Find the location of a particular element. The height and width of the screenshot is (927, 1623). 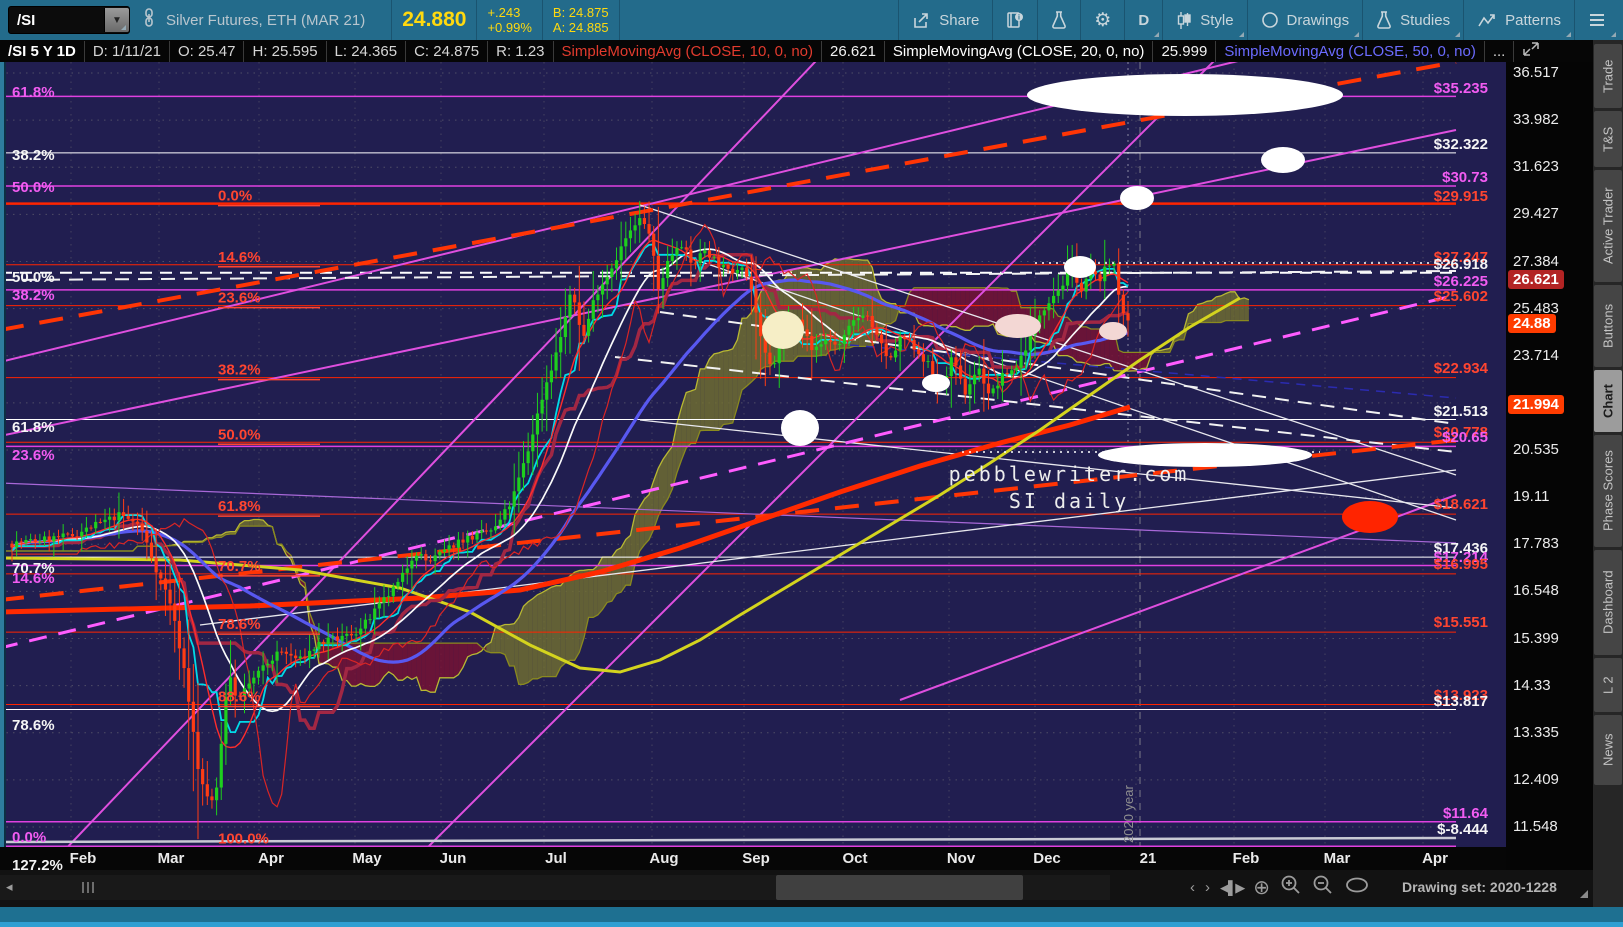

high-field: H: 25.595 is located at coordinates (285, 51).